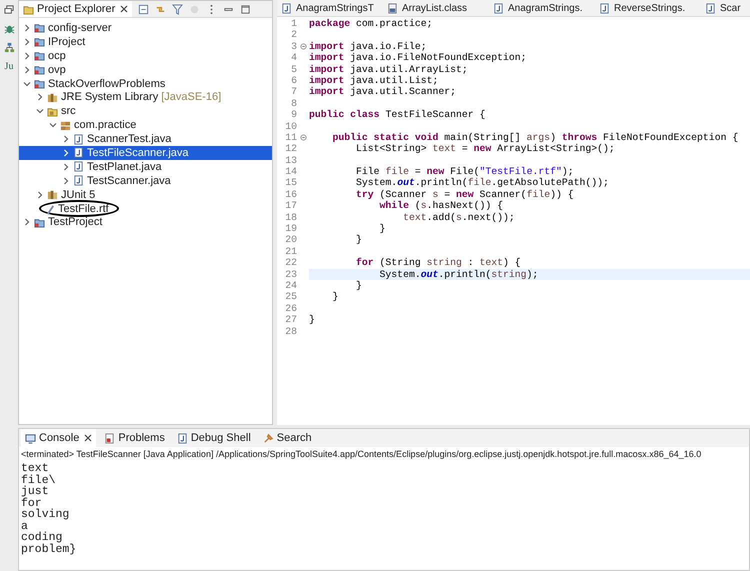 This screenshot has width=750, height=571. I want to click on item-label: StackOverflowProblems, so click(107, 84).